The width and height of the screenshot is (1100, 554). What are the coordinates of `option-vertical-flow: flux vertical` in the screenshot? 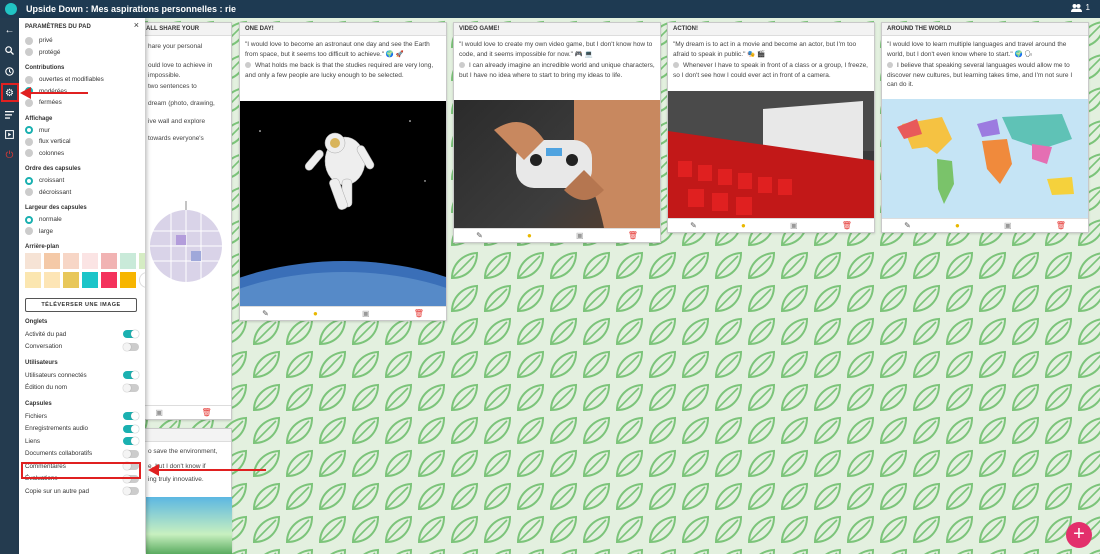 It's located at (82, 142).